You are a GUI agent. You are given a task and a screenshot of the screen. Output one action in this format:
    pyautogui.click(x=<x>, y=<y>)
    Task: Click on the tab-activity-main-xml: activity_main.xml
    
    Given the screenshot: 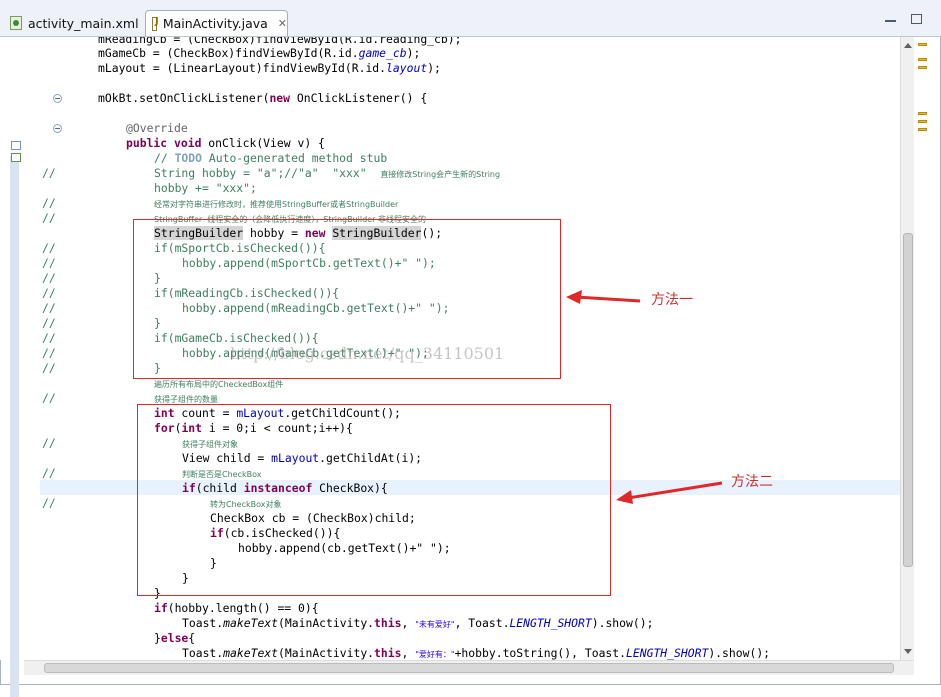 What is the action you would take?
    pyautogui.click(x=73, y=23)
    